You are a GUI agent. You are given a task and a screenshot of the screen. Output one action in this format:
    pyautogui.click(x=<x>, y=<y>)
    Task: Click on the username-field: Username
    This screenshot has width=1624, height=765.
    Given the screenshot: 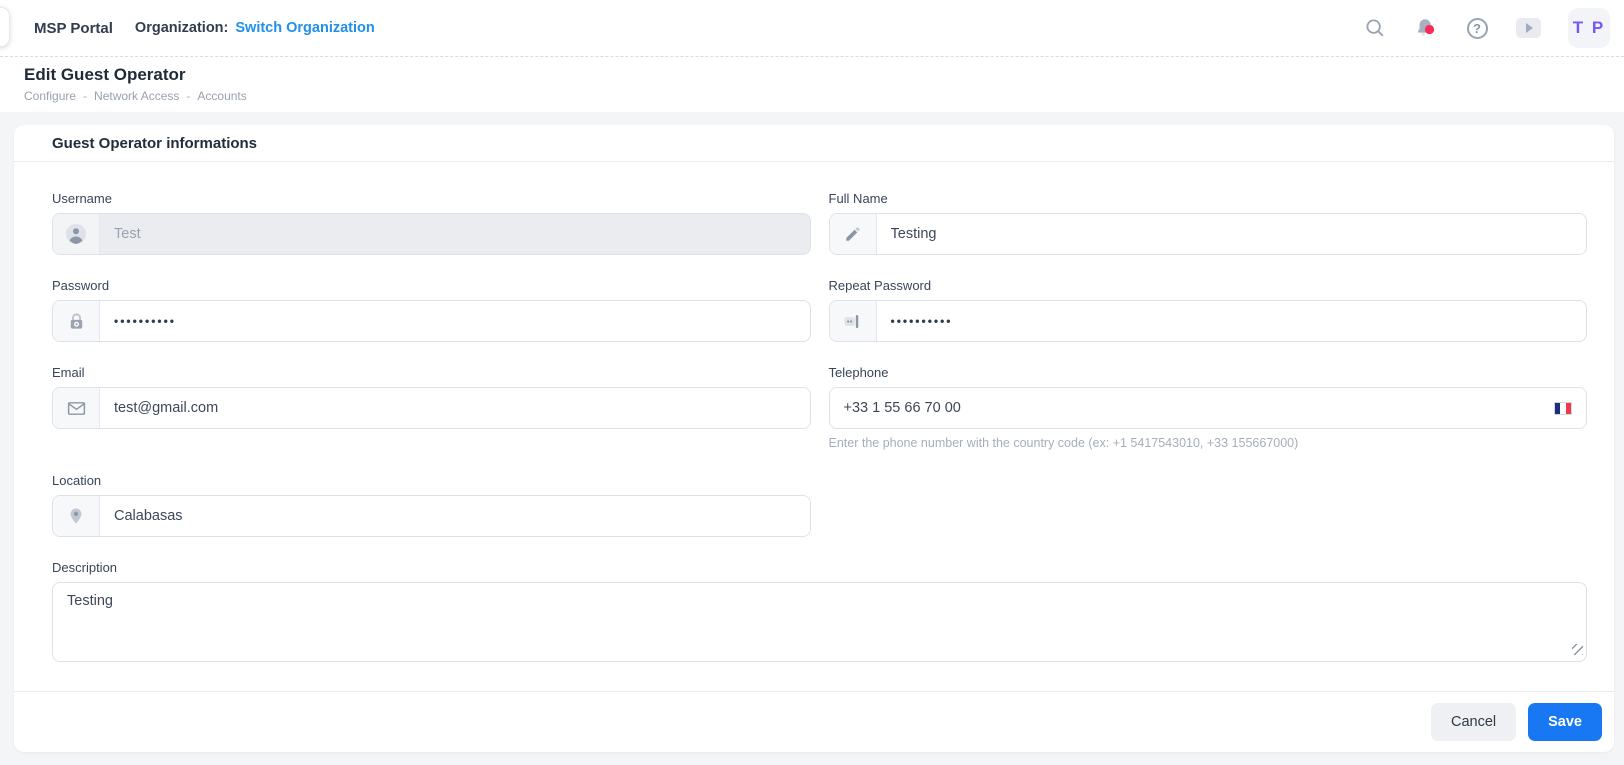 What is the action you would take?
    pyautogui.click(x=431, y=223)
    